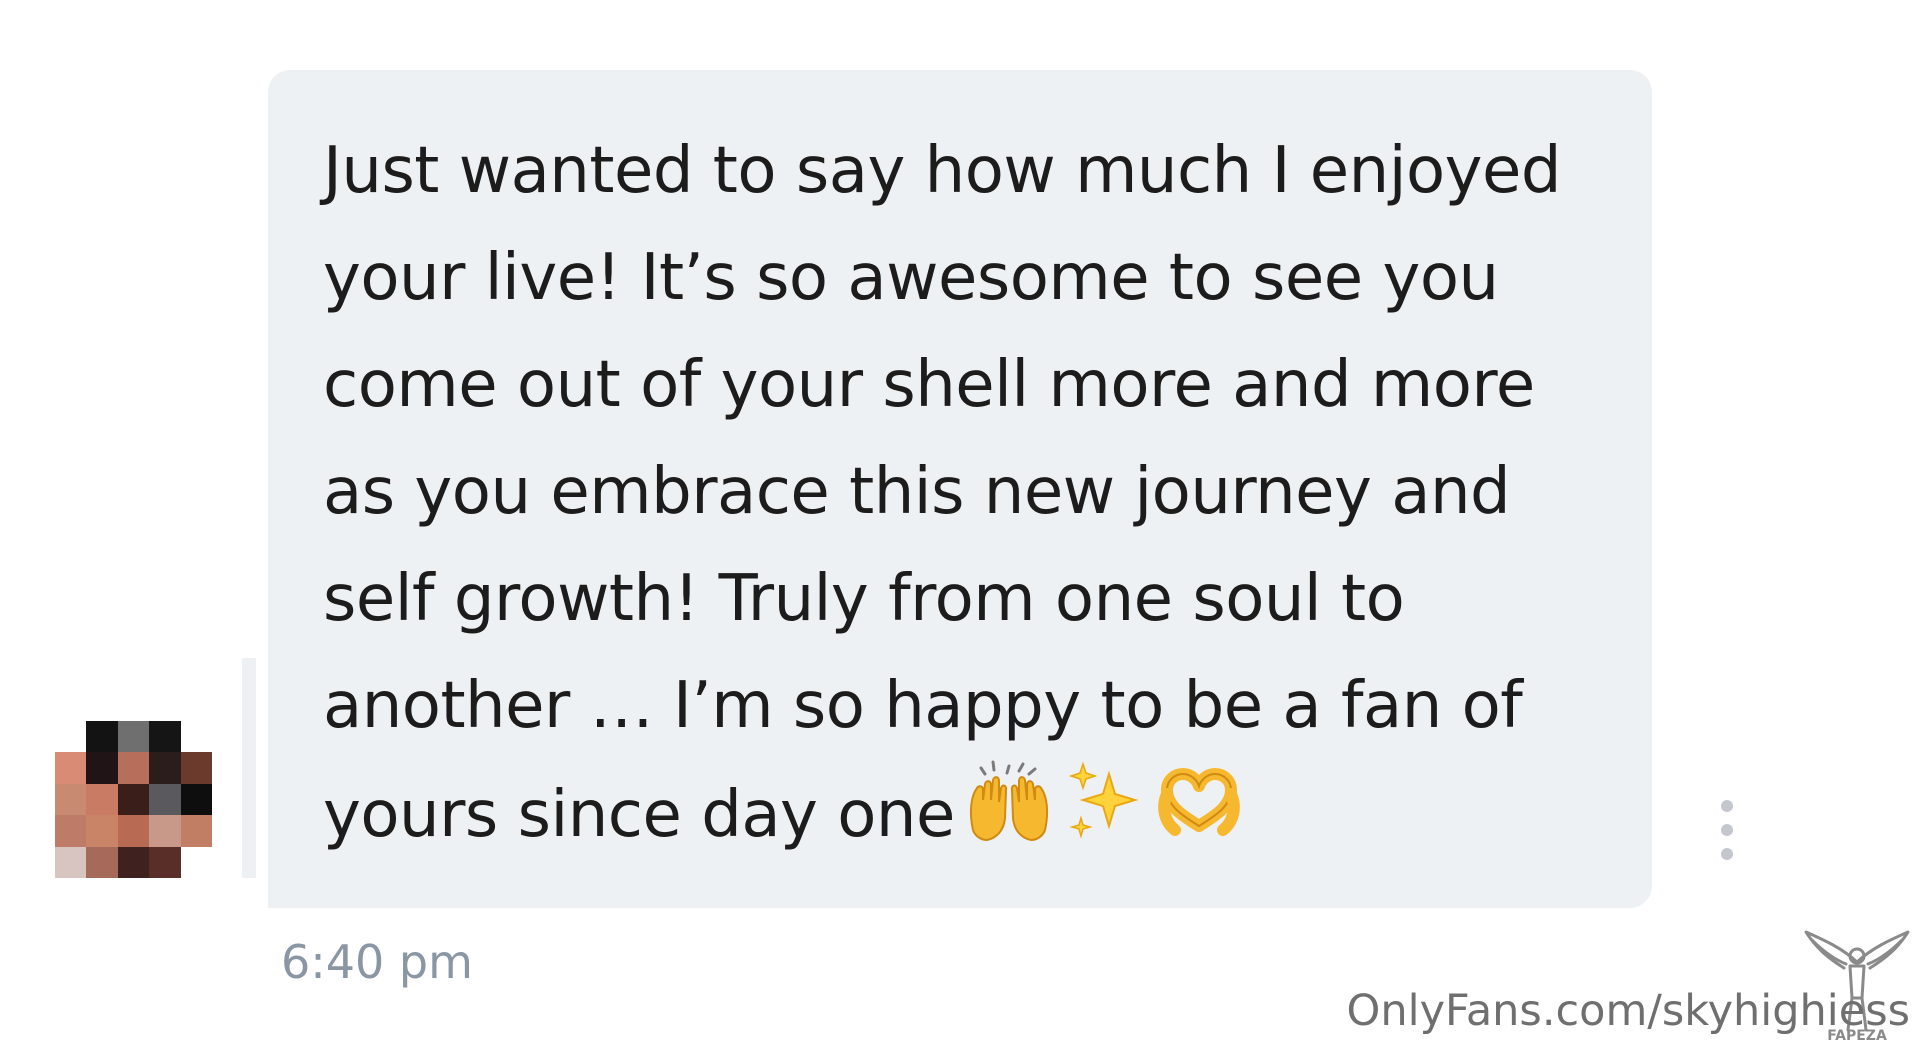 The height and width of the screenshot is (1044, 1920). I want to click on watermark-url: OnlyFans.com/skyhighiess, so click(1628, 1011).